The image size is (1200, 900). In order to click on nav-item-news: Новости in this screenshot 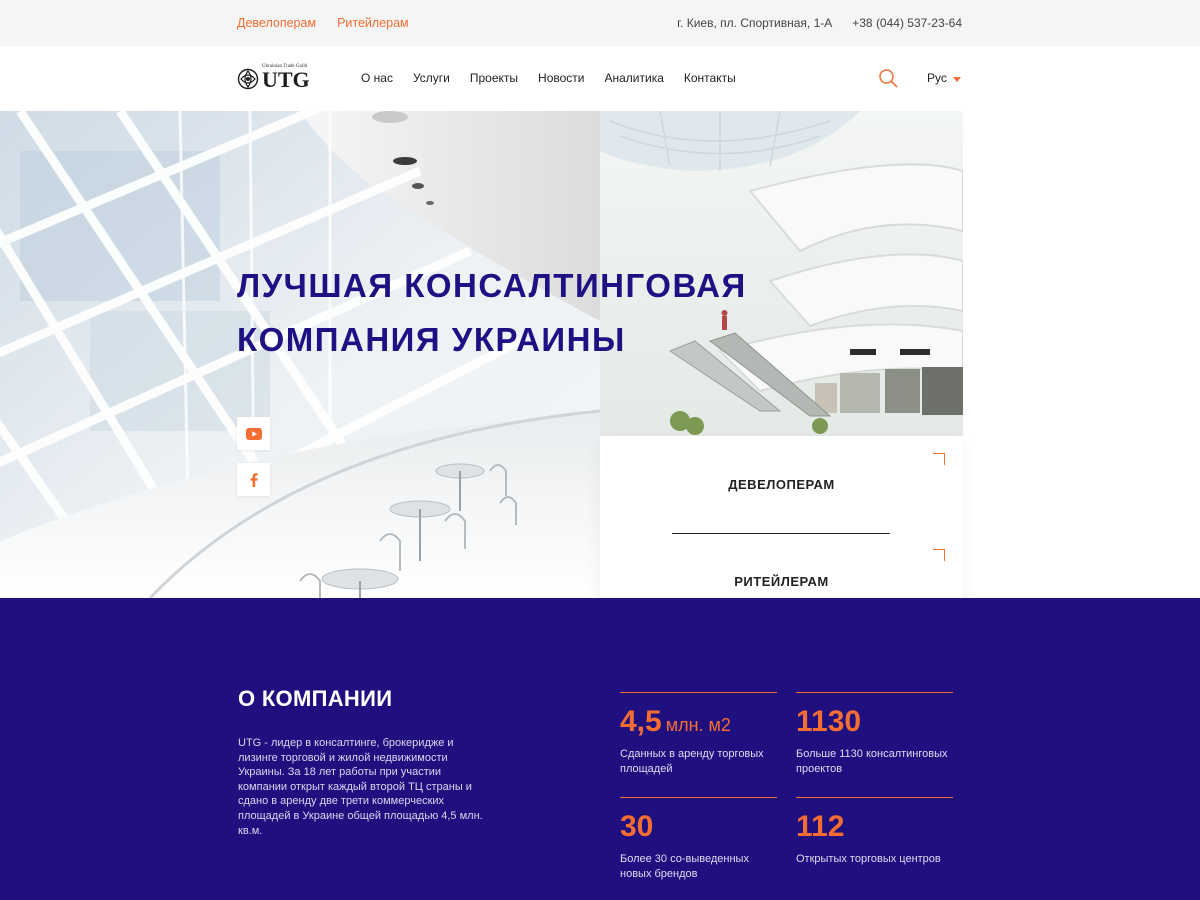, I will do `click(561, 78)`.